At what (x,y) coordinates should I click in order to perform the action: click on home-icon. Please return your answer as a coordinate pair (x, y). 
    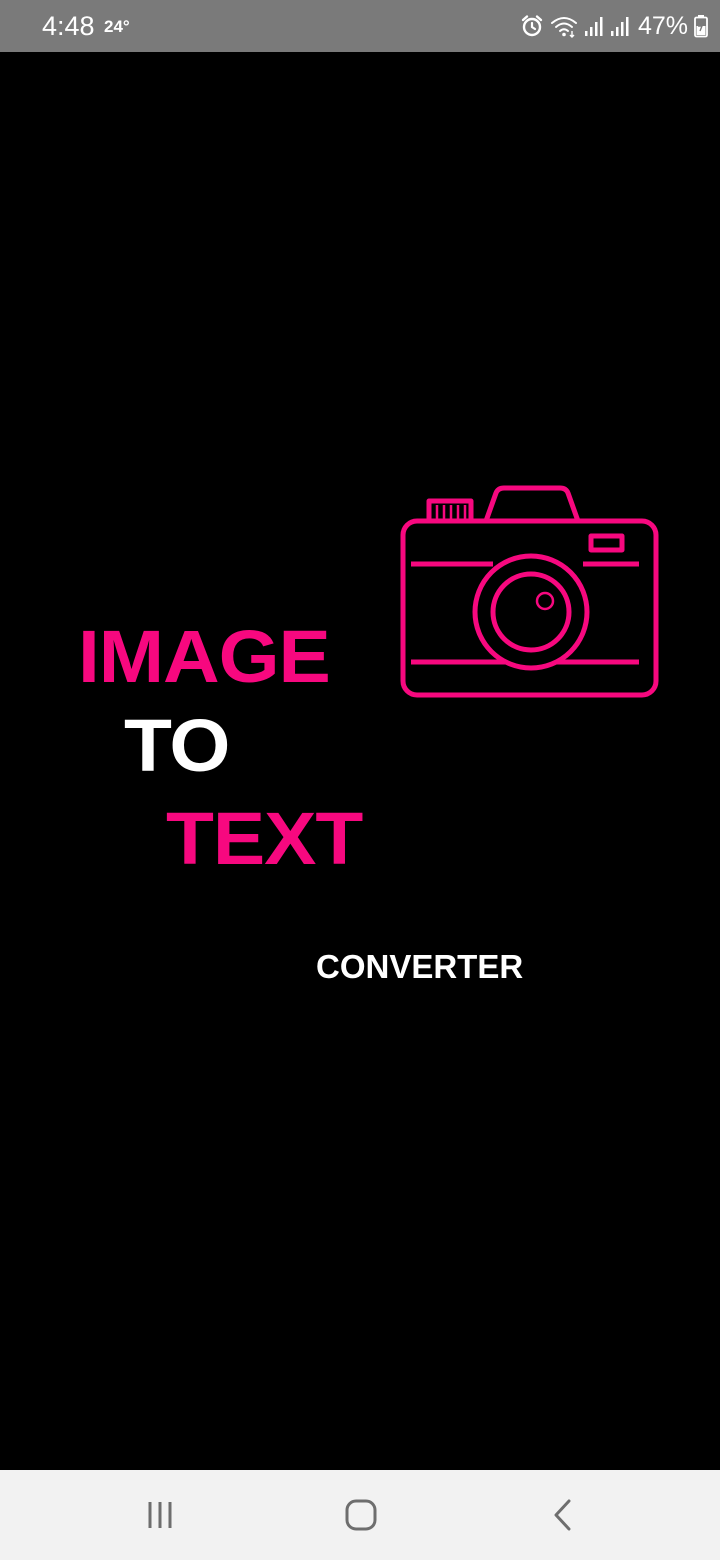
    Looking at the image, I should click on (361, 1515).